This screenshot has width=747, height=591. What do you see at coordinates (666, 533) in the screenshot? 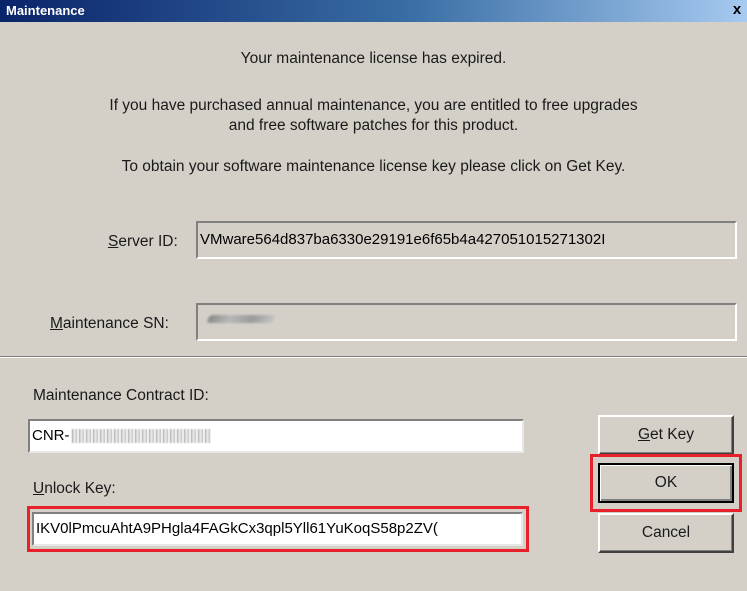
I see `cancel-button: Cancel` at bounding box center [666, 533].